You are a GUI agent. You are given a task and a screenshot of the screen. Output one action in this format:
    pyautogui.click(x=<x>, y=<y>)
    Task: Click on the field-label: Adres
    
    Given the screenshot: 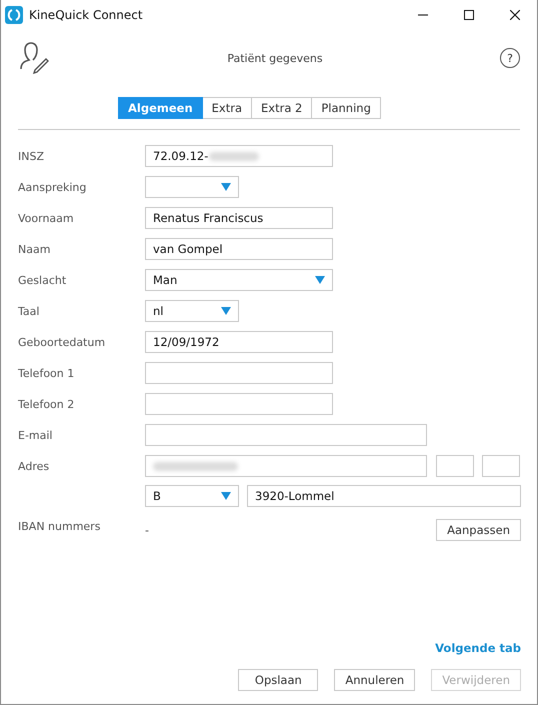 What is the action you would take?
    pyautogui.click(x=34, y=467)
    